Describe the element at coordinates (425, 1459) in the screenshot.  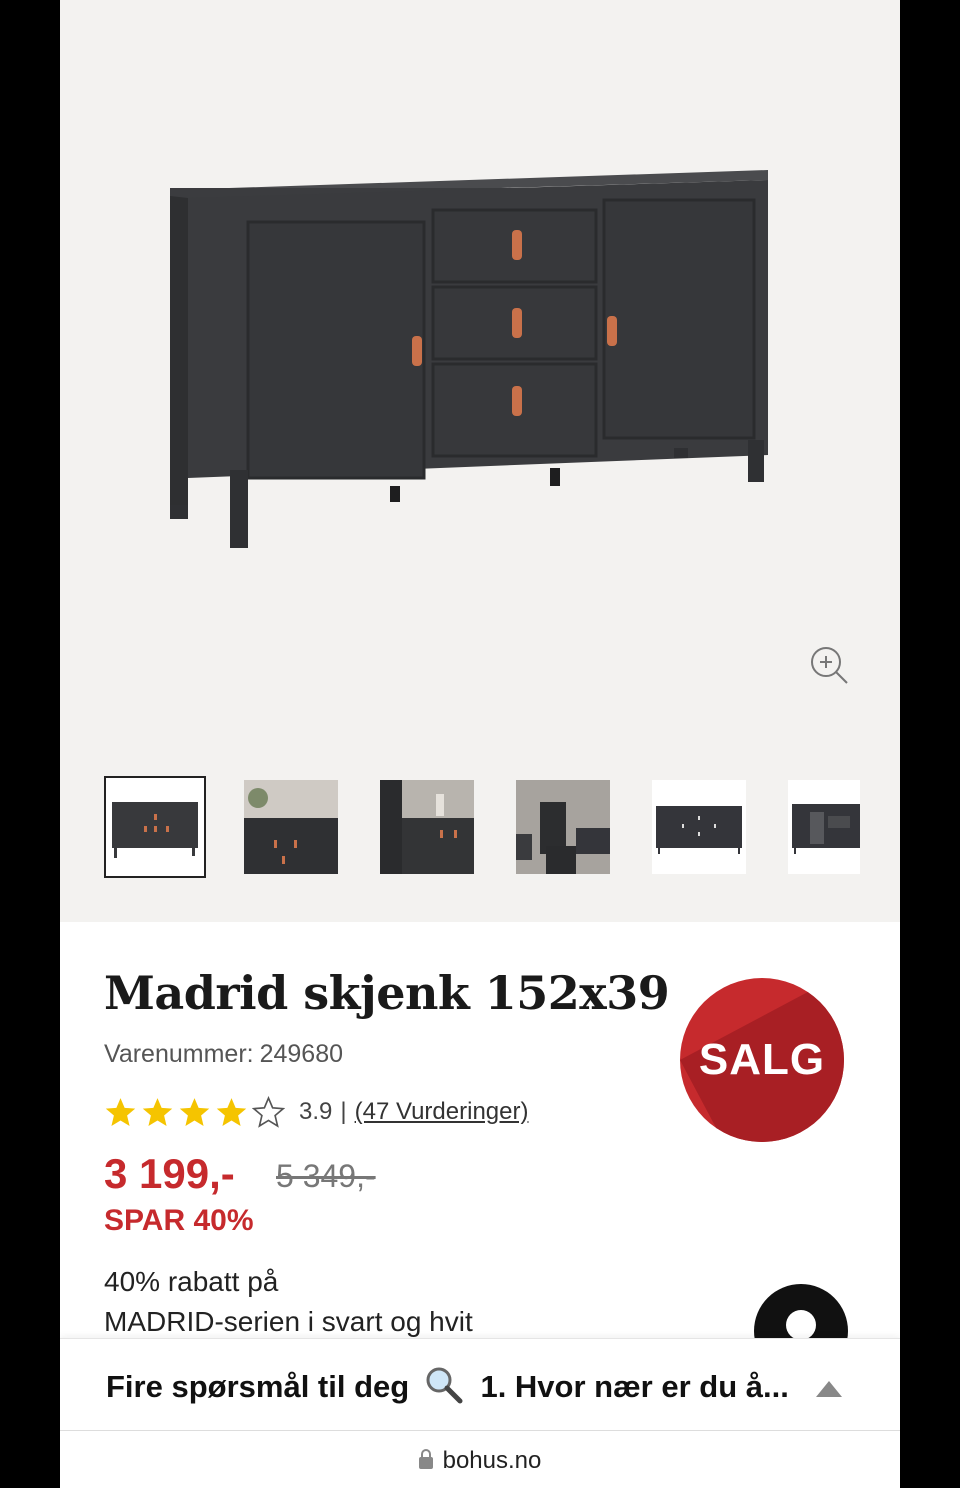
I see `lock-icon` at that location.